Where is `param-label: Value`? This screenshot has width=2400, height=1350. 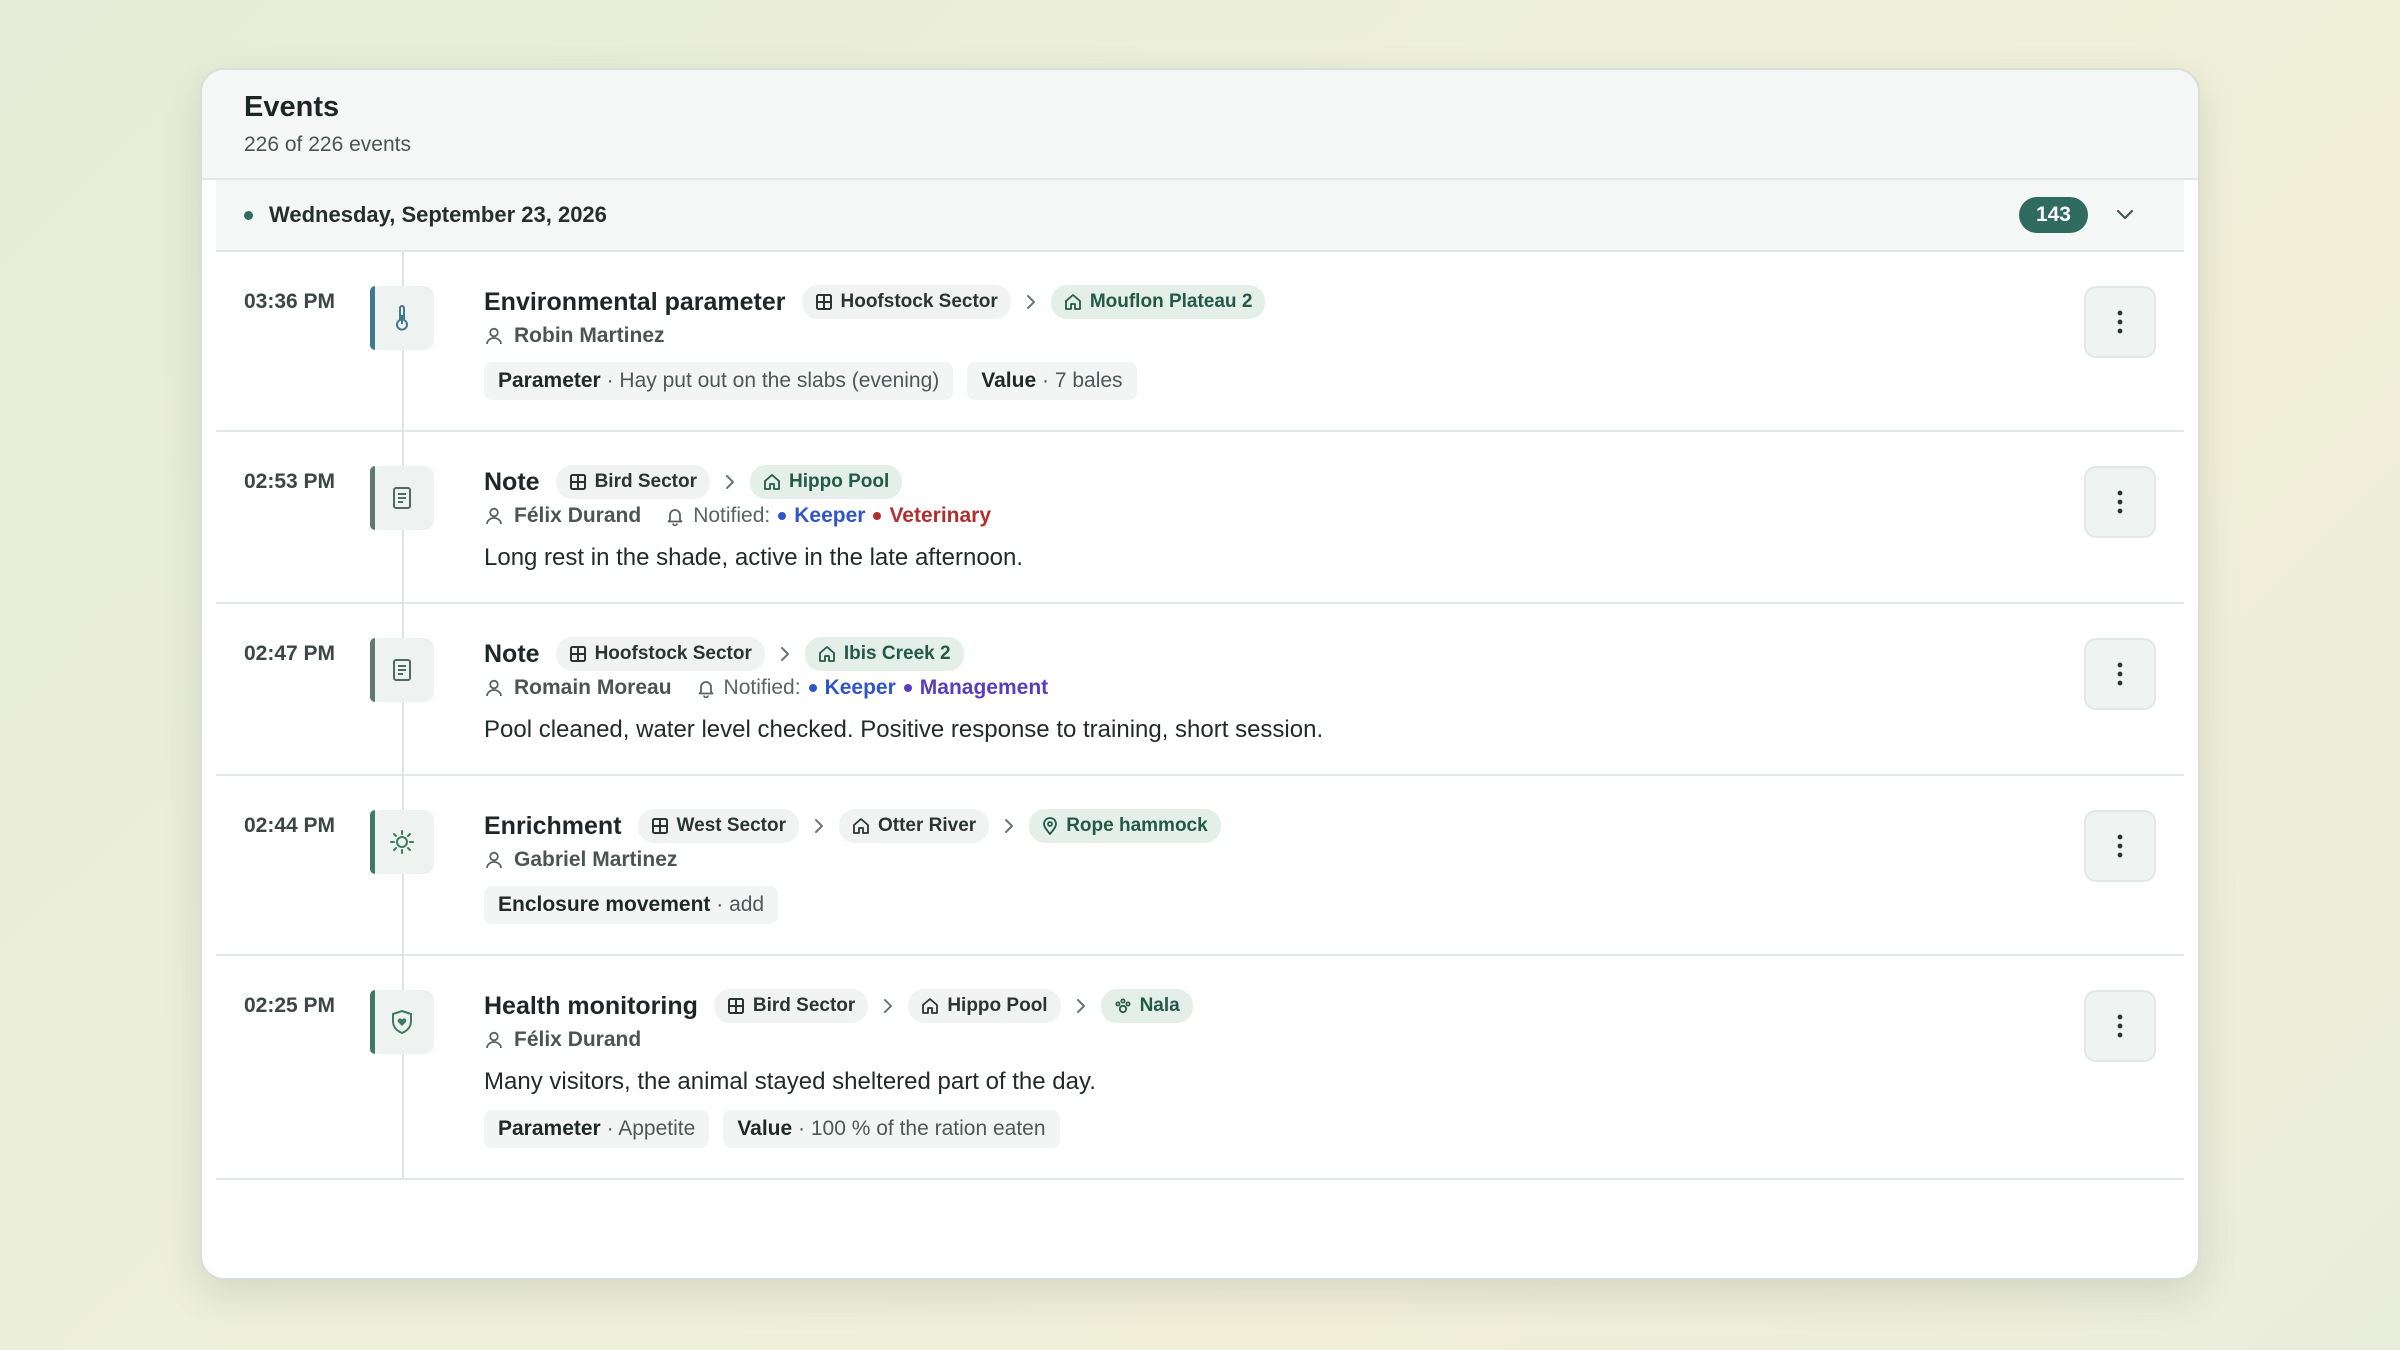
param-label: Value is located at coordinates (765, 1128).